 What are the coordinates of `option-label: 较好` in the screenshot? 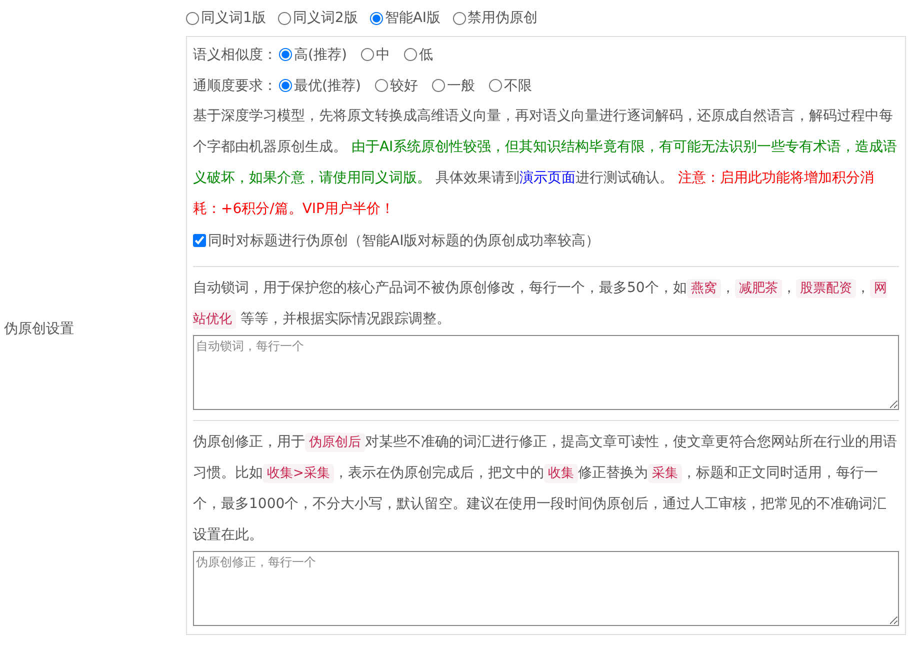 It's located at (404, 85).